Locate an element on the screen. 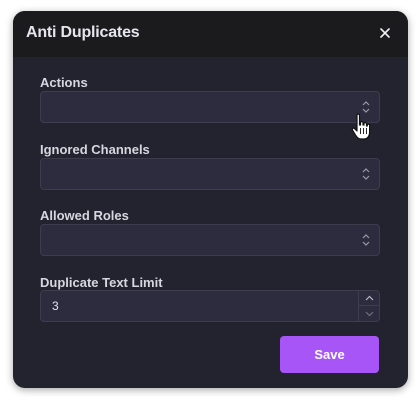 This screenshot has height=402, width=420. actions-select is located at coordinates (210, 107).